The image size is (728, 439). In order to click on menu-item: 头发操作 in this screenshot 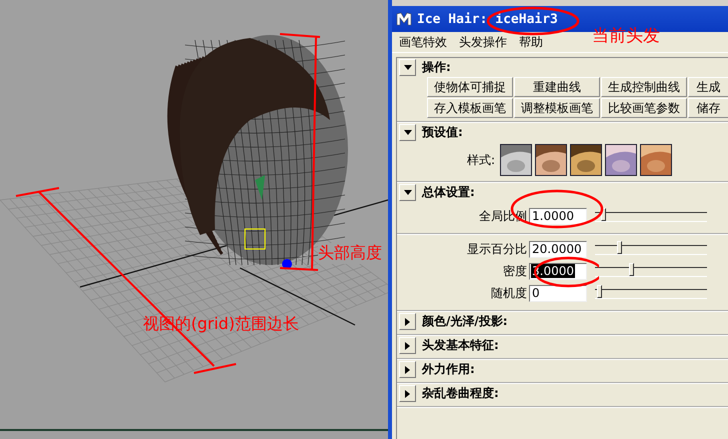, I will do `click(483, 42)`.